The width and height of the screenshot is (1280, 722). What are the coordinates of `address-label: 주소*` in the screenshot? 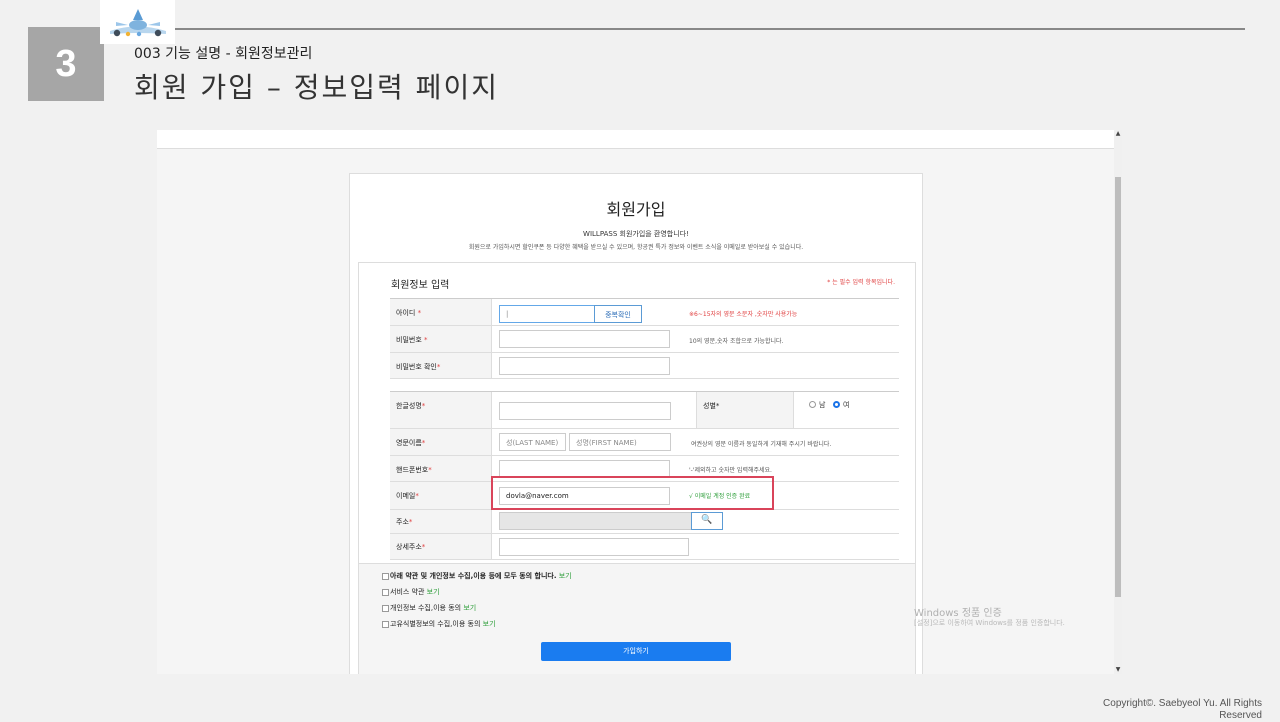 It's located at (441, 521).